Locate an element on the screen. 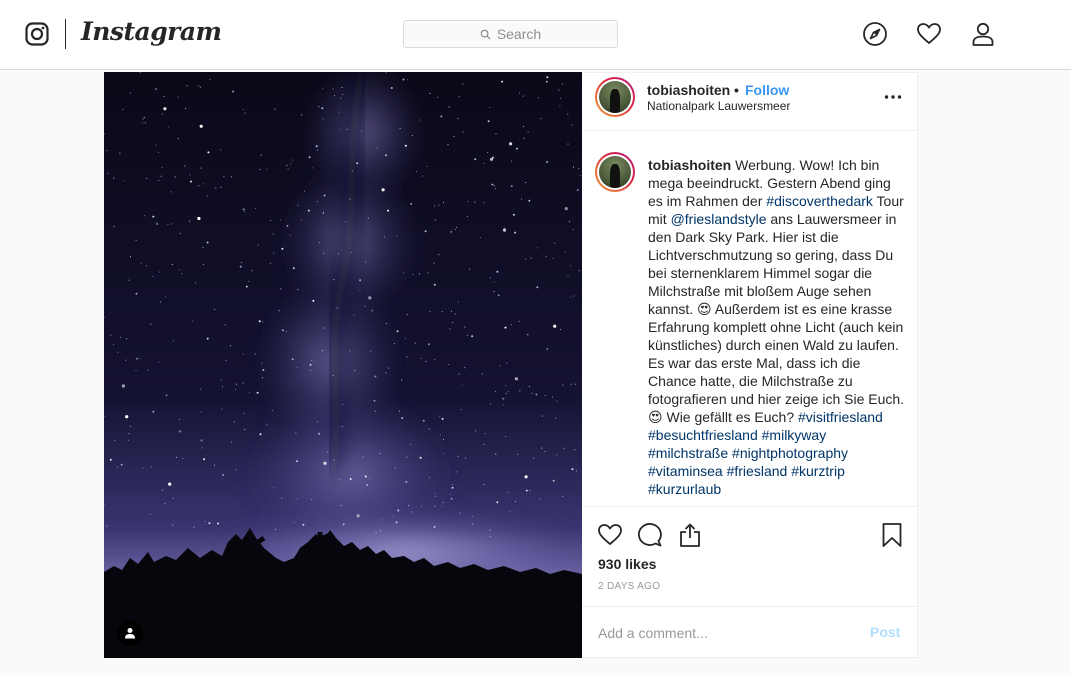  post-actions: 930 likes 2 DAYS AGO is located at coordinates (749, 556).